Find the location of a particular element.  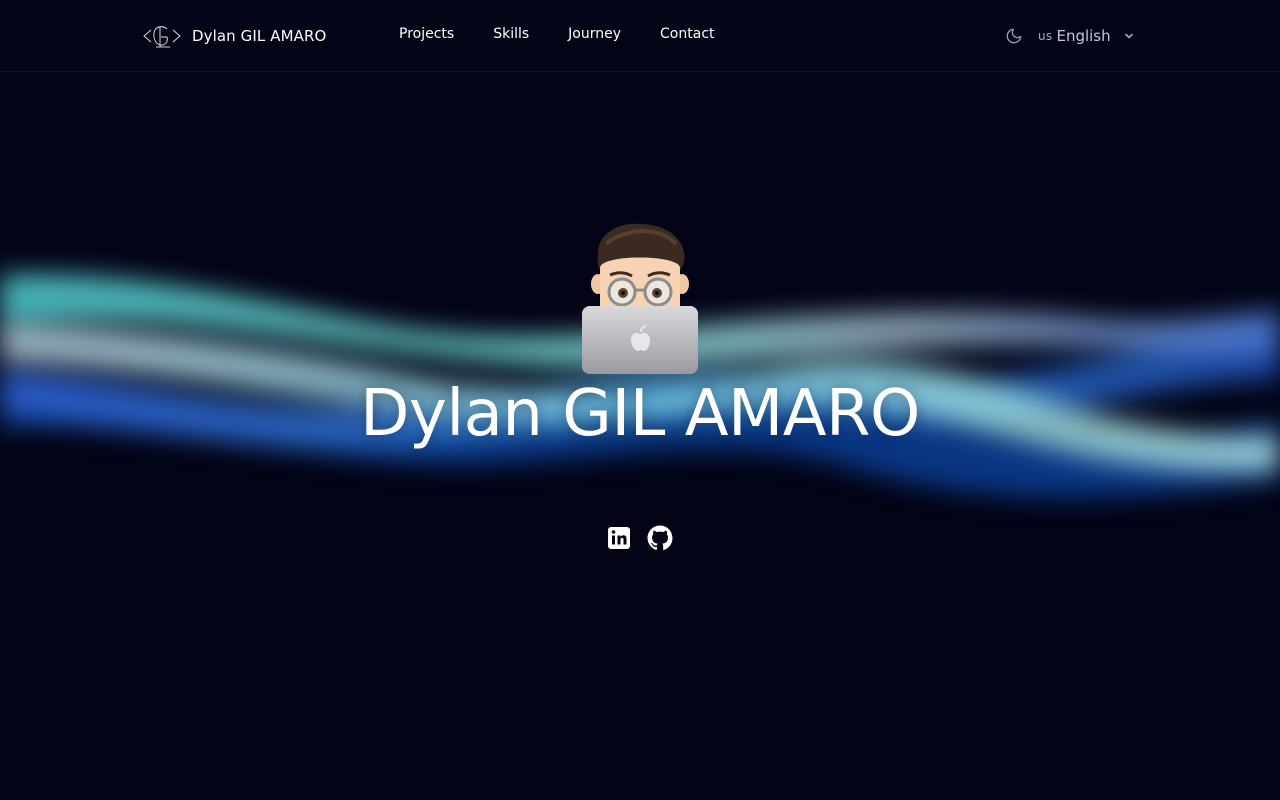

moon-icon is located at coordinates (1014, 36).